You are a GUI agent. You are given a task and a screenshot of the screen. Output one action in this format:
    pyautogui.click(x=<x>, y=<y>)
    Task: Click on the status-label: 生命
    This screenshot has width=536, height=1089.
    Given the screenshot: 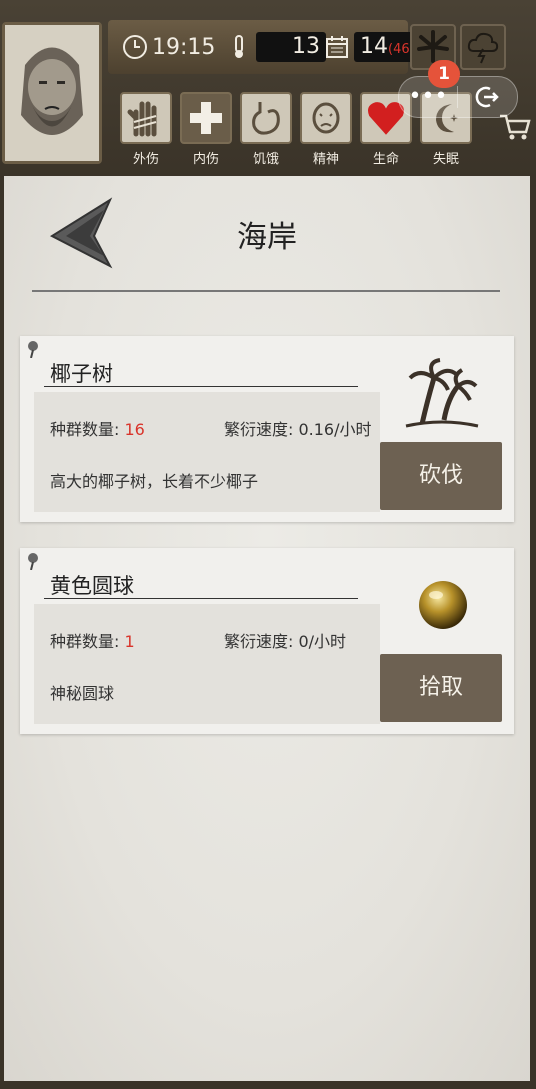 What is the action you would take?
    pyautogui.click(x=385, y=159)
    